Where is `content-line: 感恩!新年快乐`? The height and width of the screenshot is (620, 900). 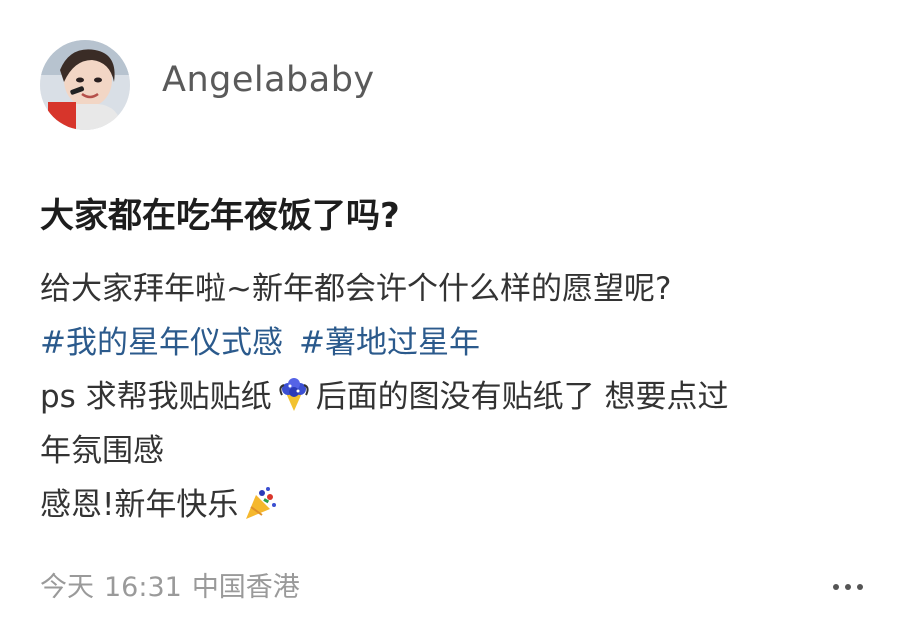 content-line: 感恩!新年快乐 is located at coordinates (460, 505).